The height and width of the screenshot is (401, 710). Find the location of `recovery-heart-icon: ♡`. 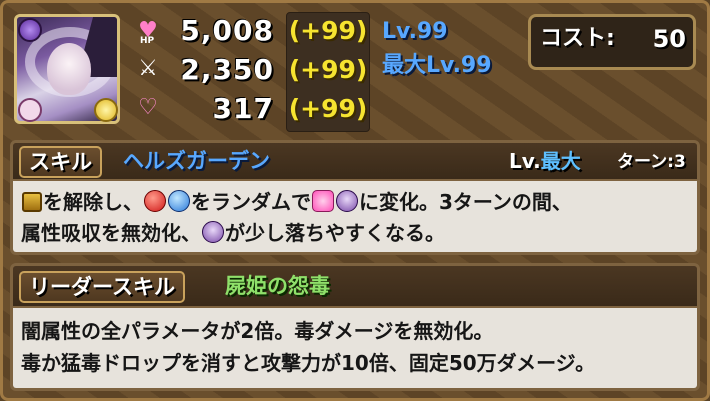

recovery-heart-icon: ♡ is located at coordinates (148, 107).